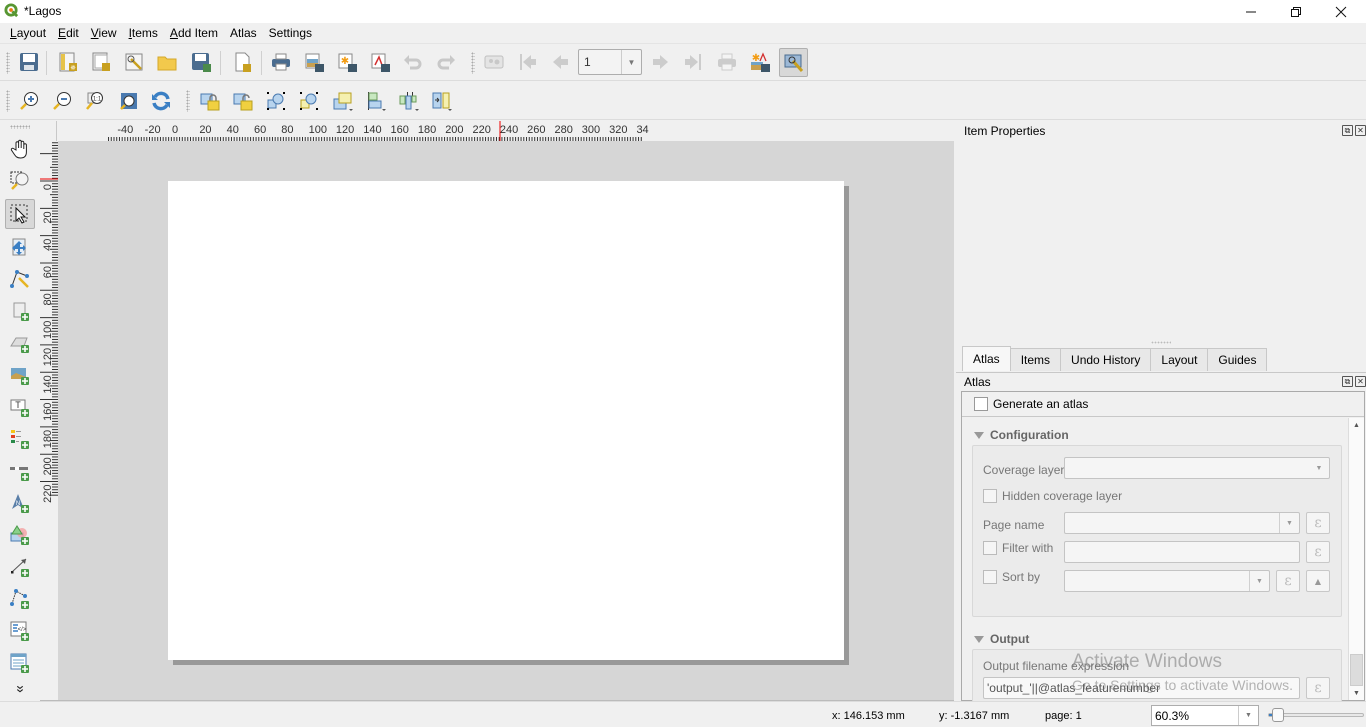  What do you see at coordinates (95, 101) in the screenshot?
I see `zoom-100-button: 1:1` at bounding box center [95, 101].